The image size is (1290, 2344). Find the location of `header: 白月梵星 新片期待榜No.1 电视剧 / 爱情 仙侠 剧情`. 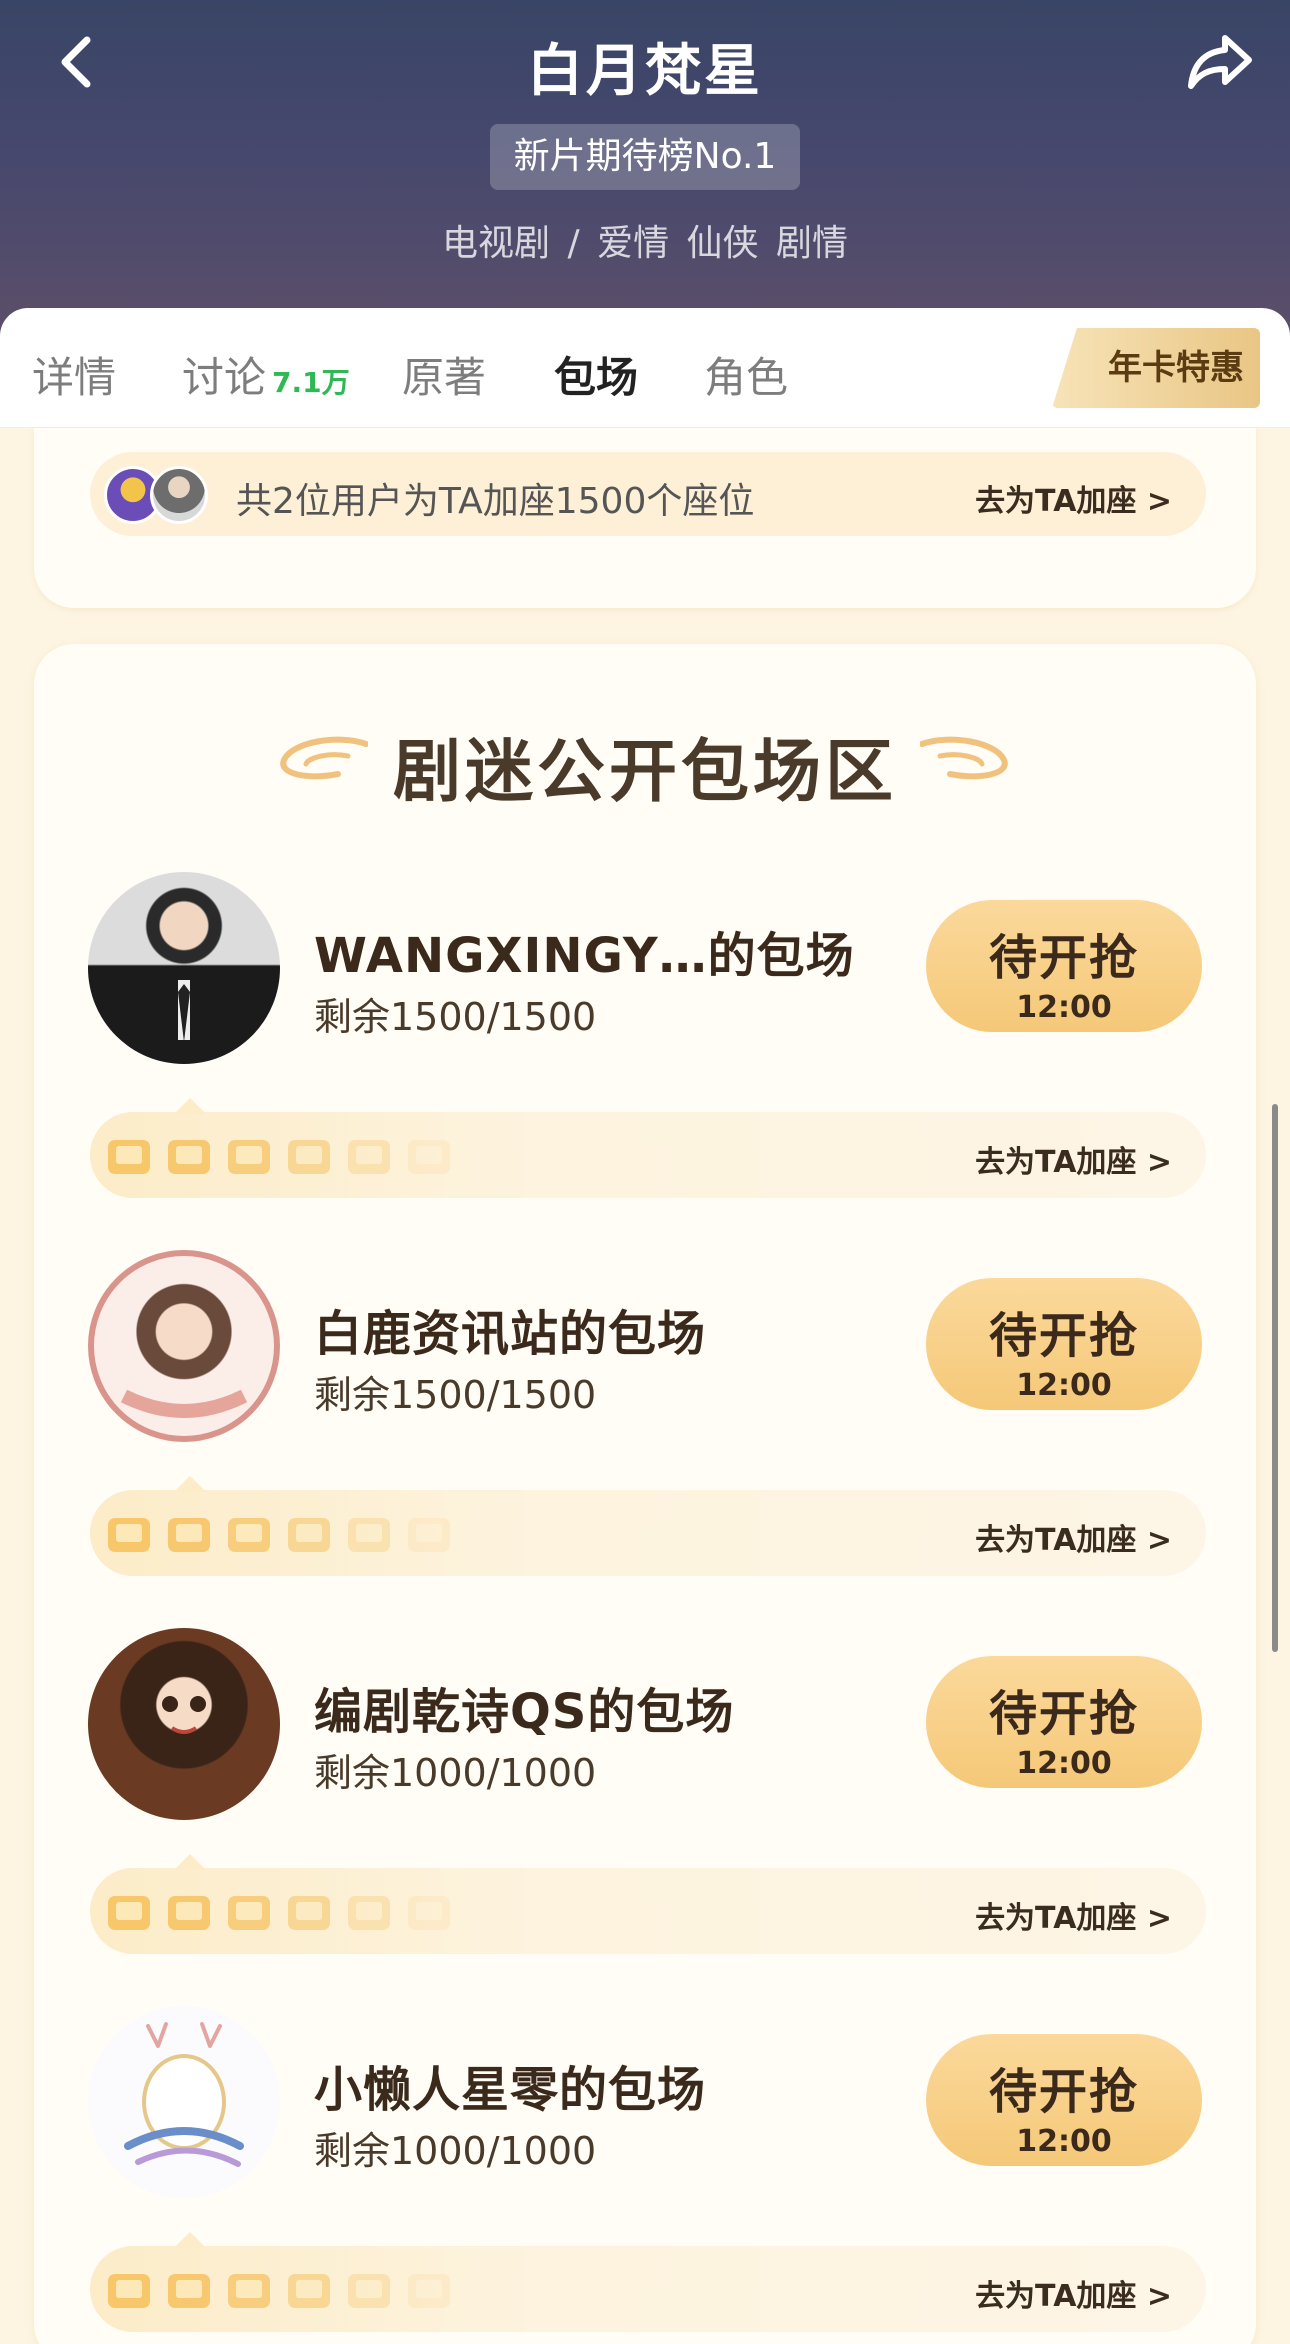

header: 白月梵星 新片期待榜No.1 电视剧 / 爱情 仙侠 剧情 is located at coordinates (645, 170).